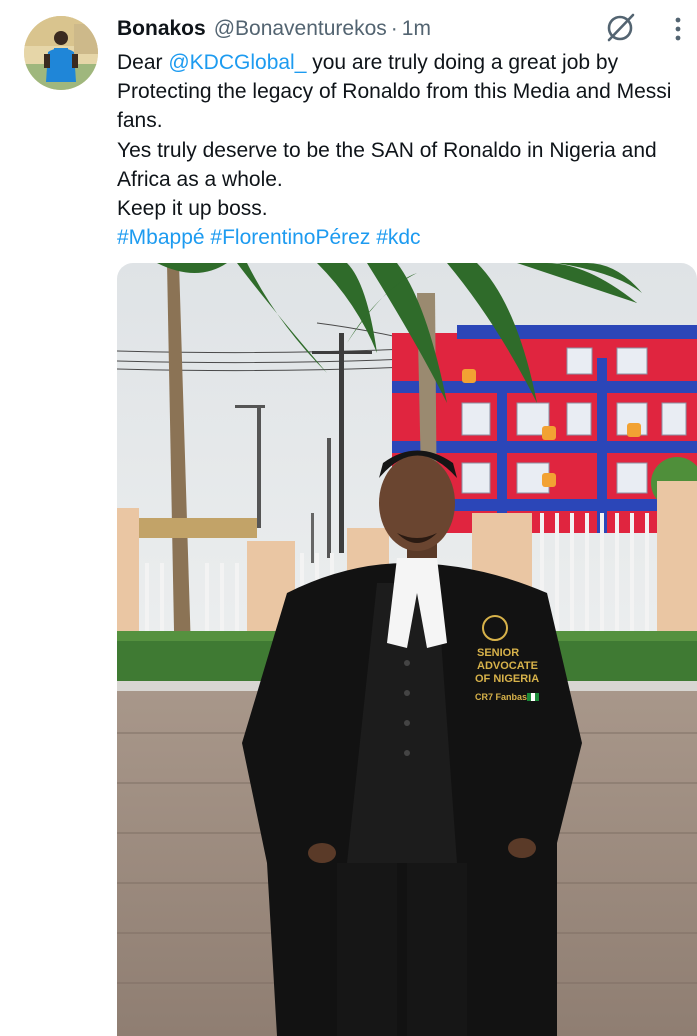  I want to click on timestamp: 1m, so click(416, 29).